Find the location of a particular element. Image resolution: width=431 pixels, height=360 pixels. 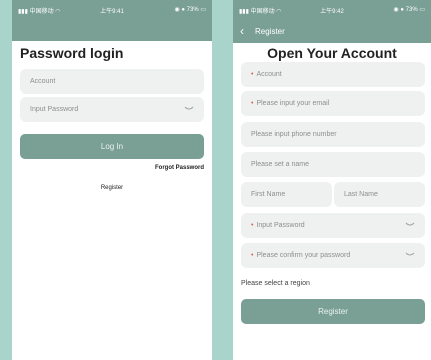

name-input: Please set a name is located at coordinates (333, 164).